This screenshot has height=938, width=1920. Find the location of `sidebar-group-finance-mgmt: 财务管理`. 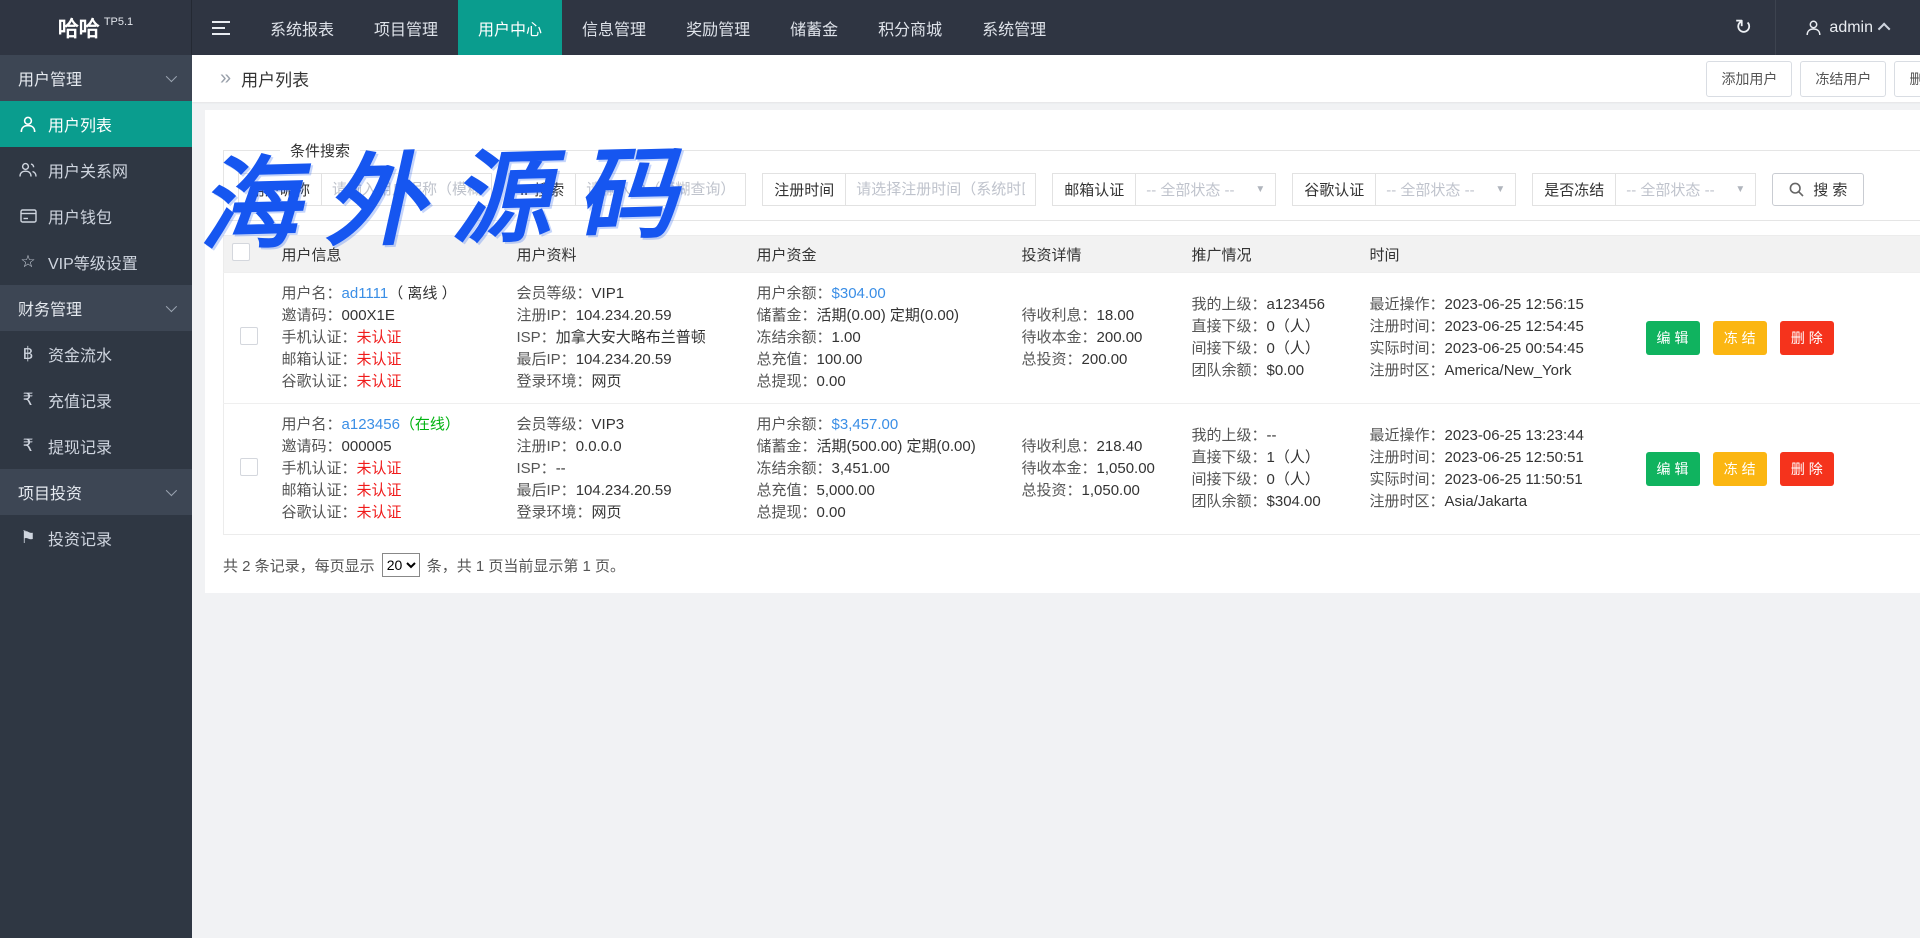

sidebar-group-finance-mgmt: 财务管理 is located at coordinates (96, 308).